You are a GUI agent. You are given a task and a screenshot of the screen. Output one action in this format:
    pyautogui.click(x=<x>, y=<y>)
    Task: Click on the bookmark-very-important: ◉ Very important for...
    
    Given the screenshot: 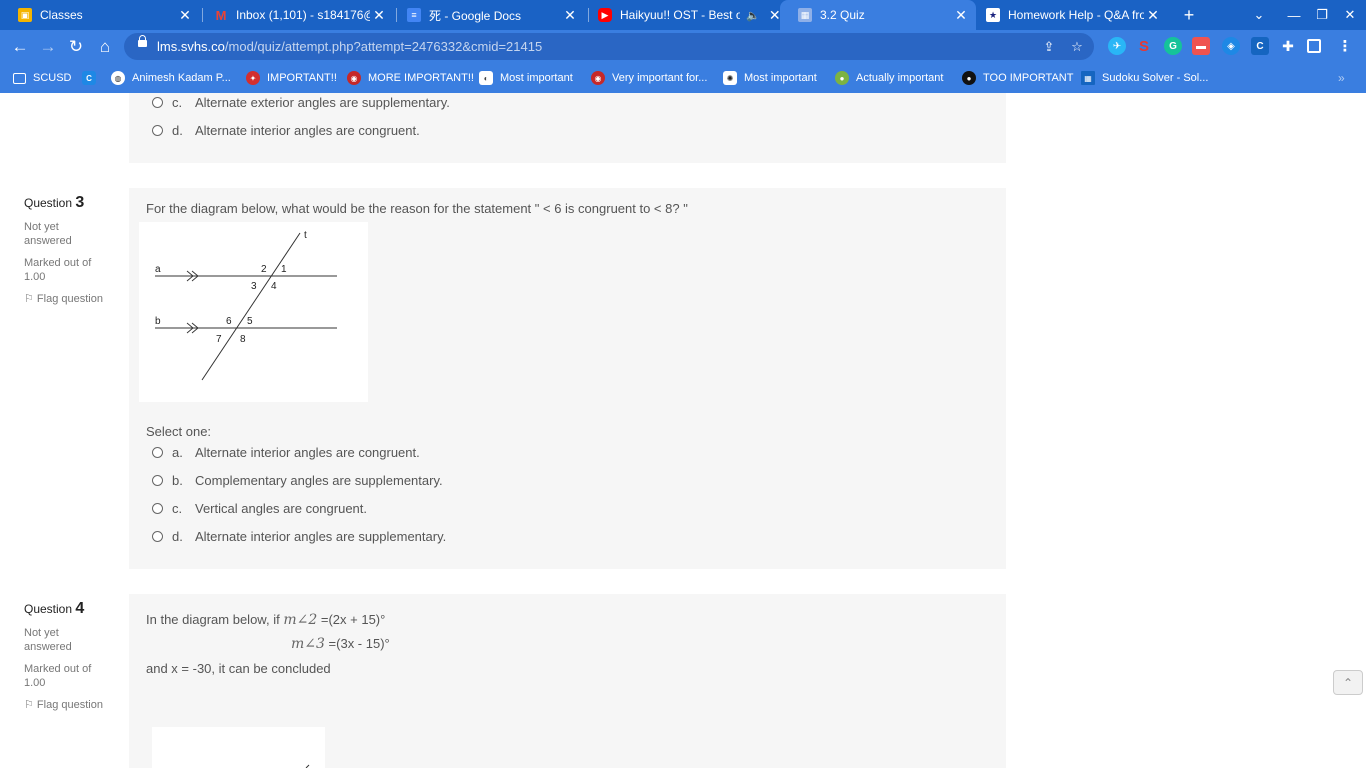 What is the action you would take?
    pyautogui.click(x=649, y=78)
    